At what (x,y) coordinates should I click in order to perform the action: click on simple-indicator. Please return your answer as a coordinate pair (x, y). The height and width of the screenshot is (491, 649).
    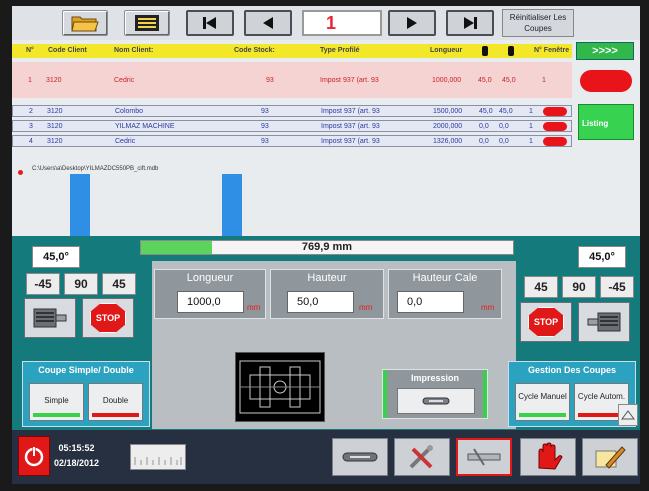
    Looking at the image, I should click on (56, 415).